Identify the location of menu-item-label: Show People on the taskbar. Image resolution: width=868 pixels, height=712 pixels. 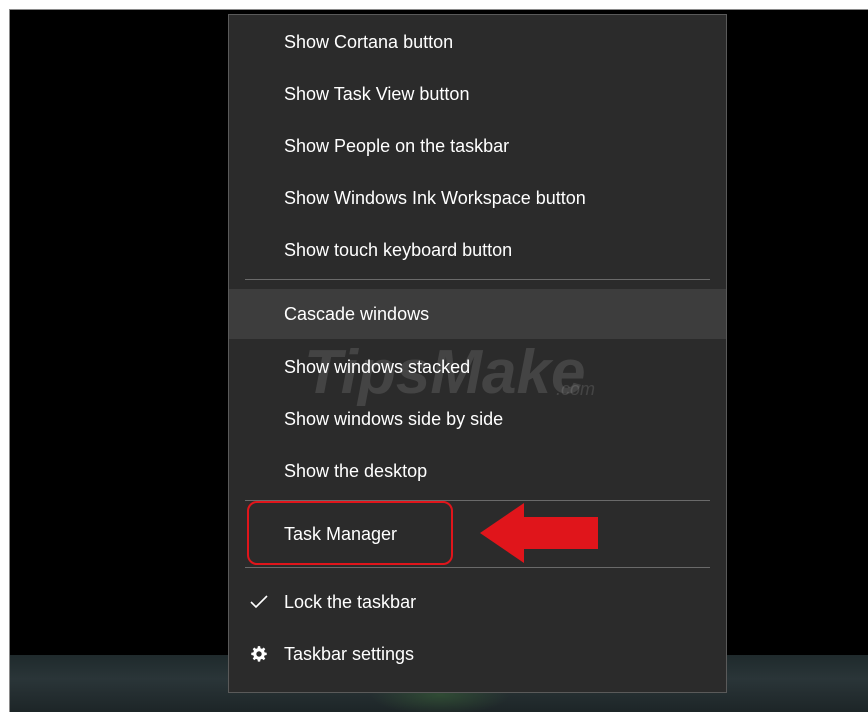
(397, 146).